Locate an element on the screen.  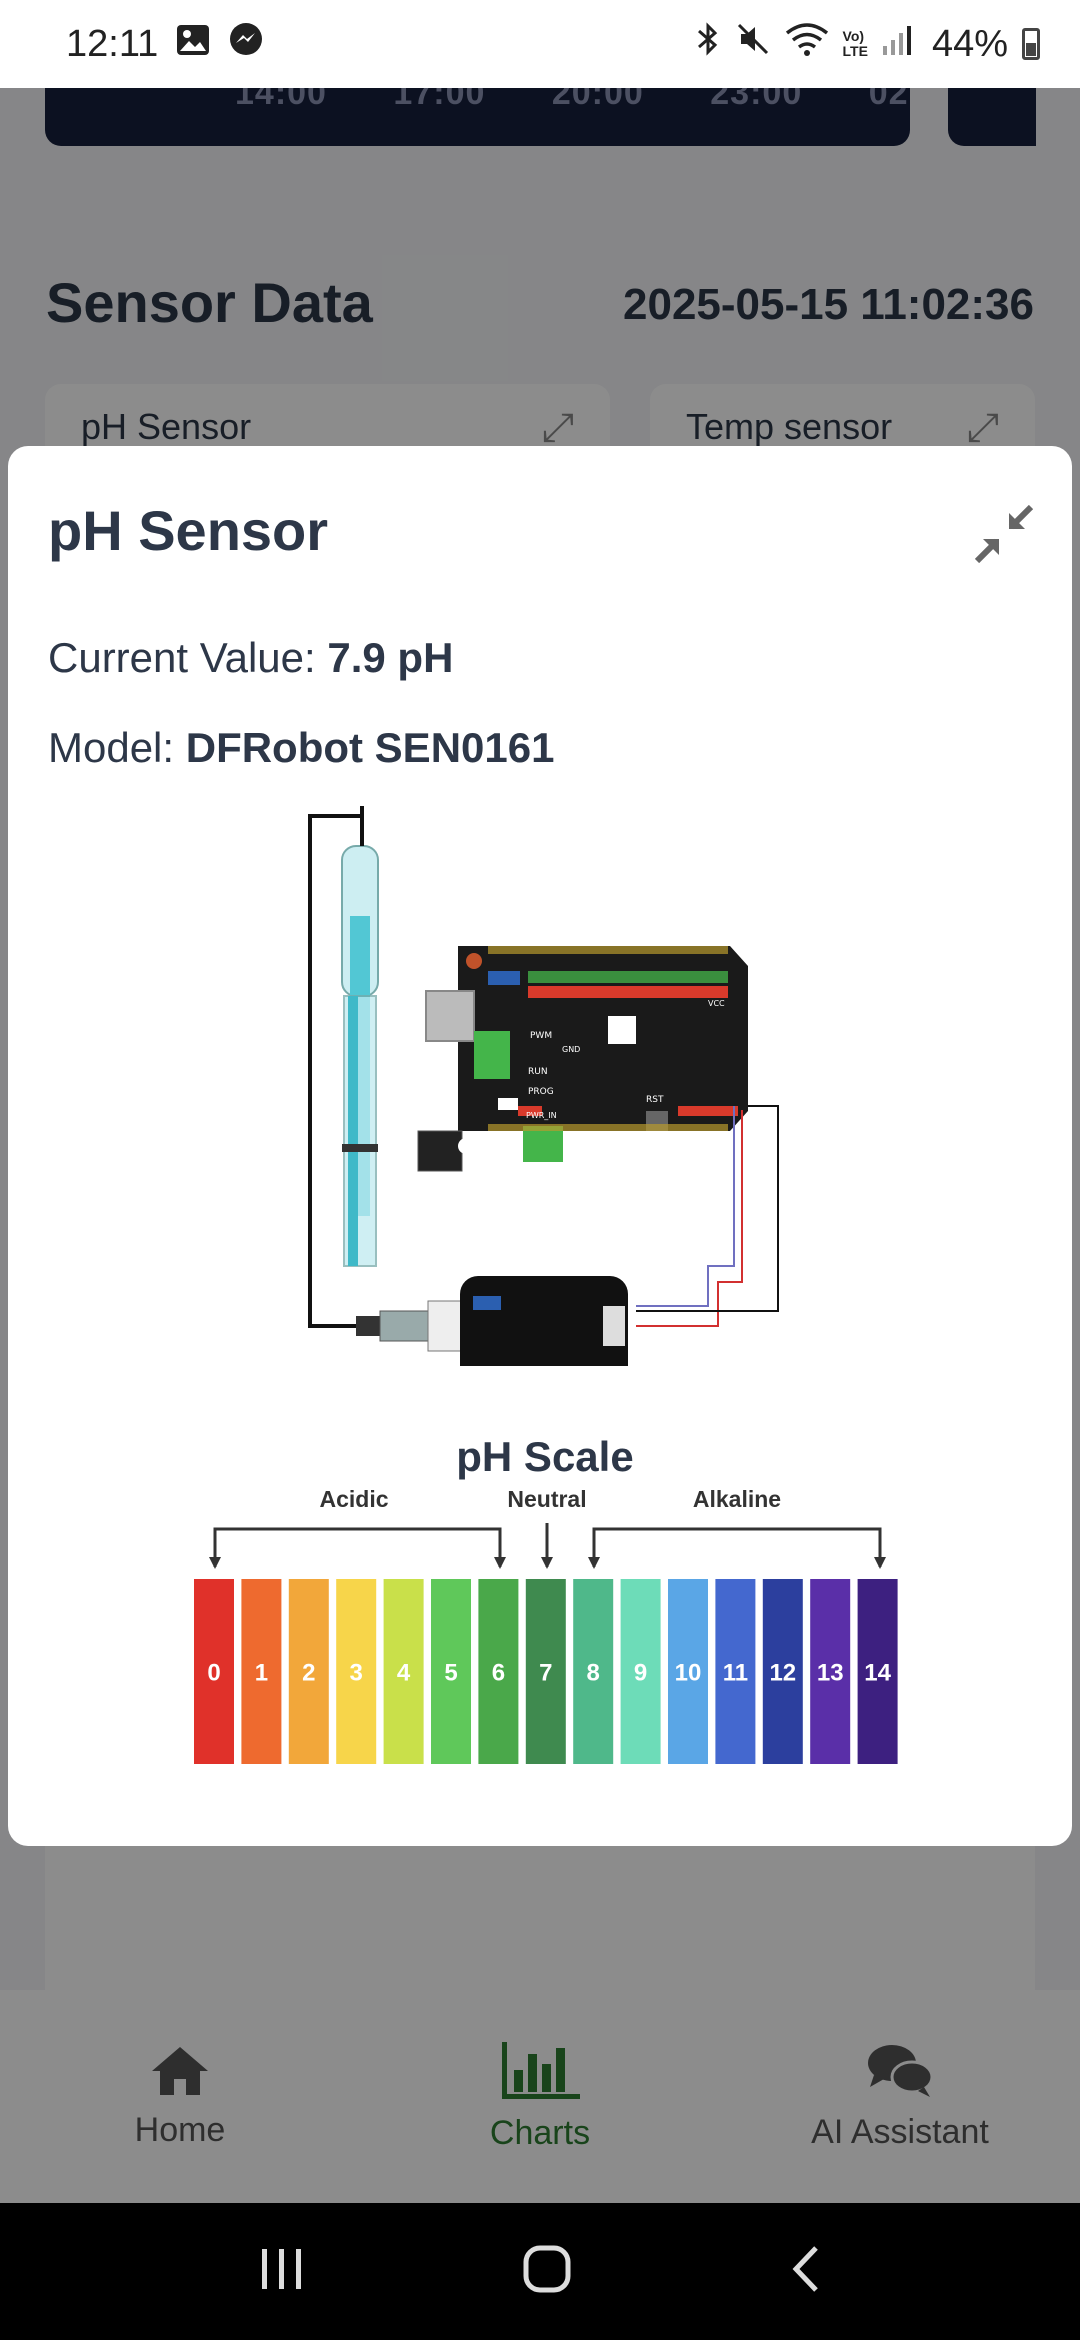
svg-text: PROG is located at coordinates (541, 1092).